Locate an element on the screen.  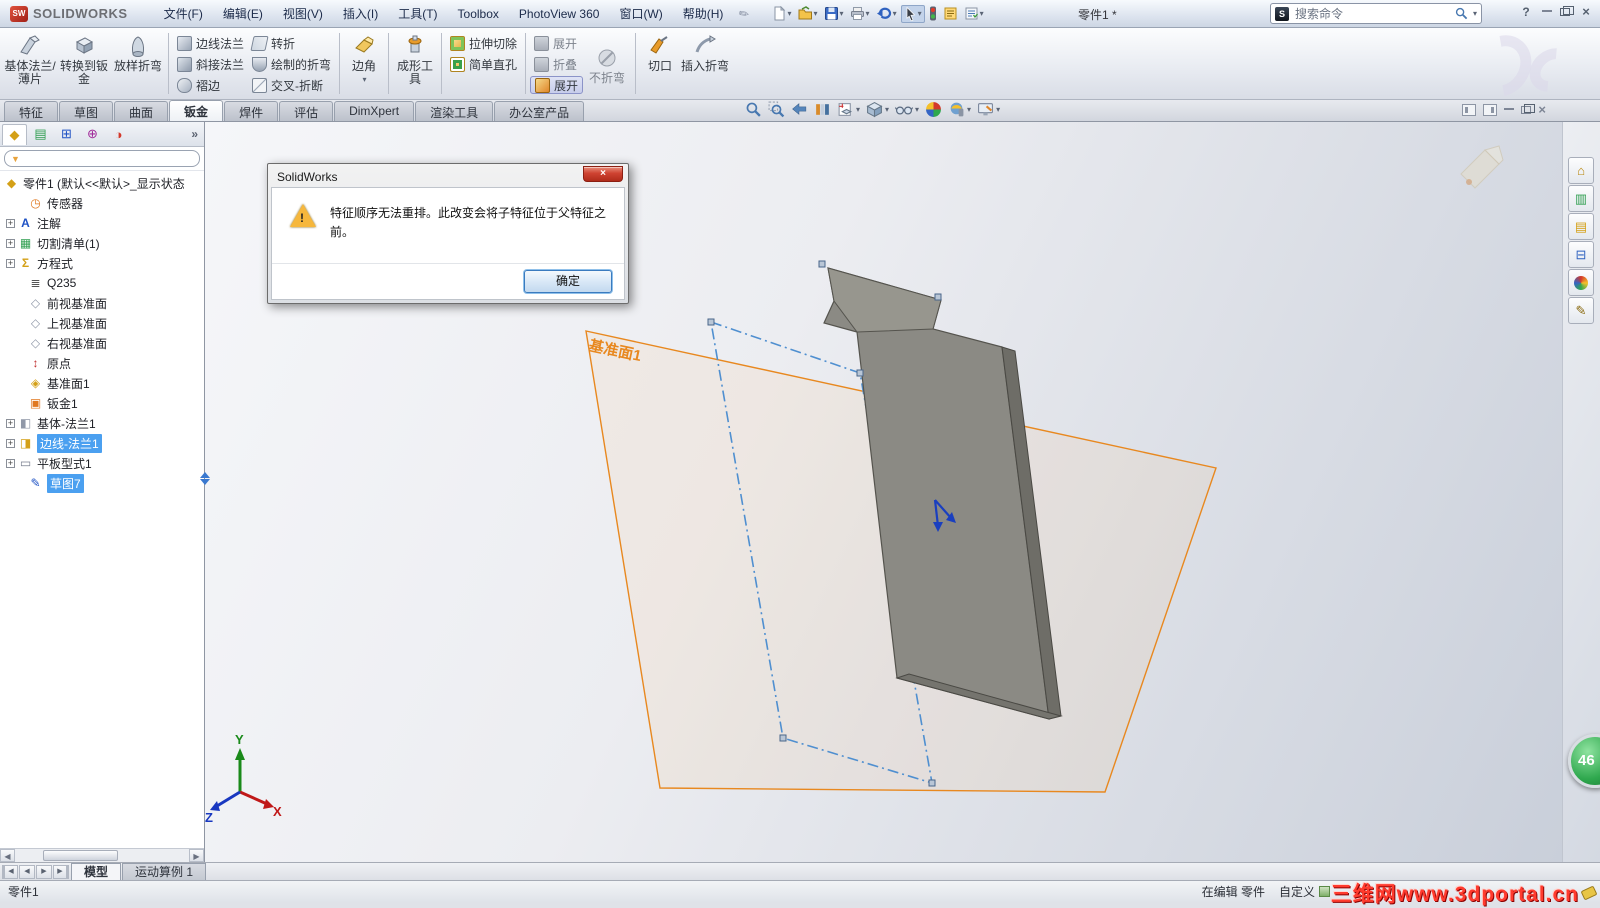
tree-item-edge-flange1: + ◨ 边线-法兰1 is located at coordinates (102, 443).